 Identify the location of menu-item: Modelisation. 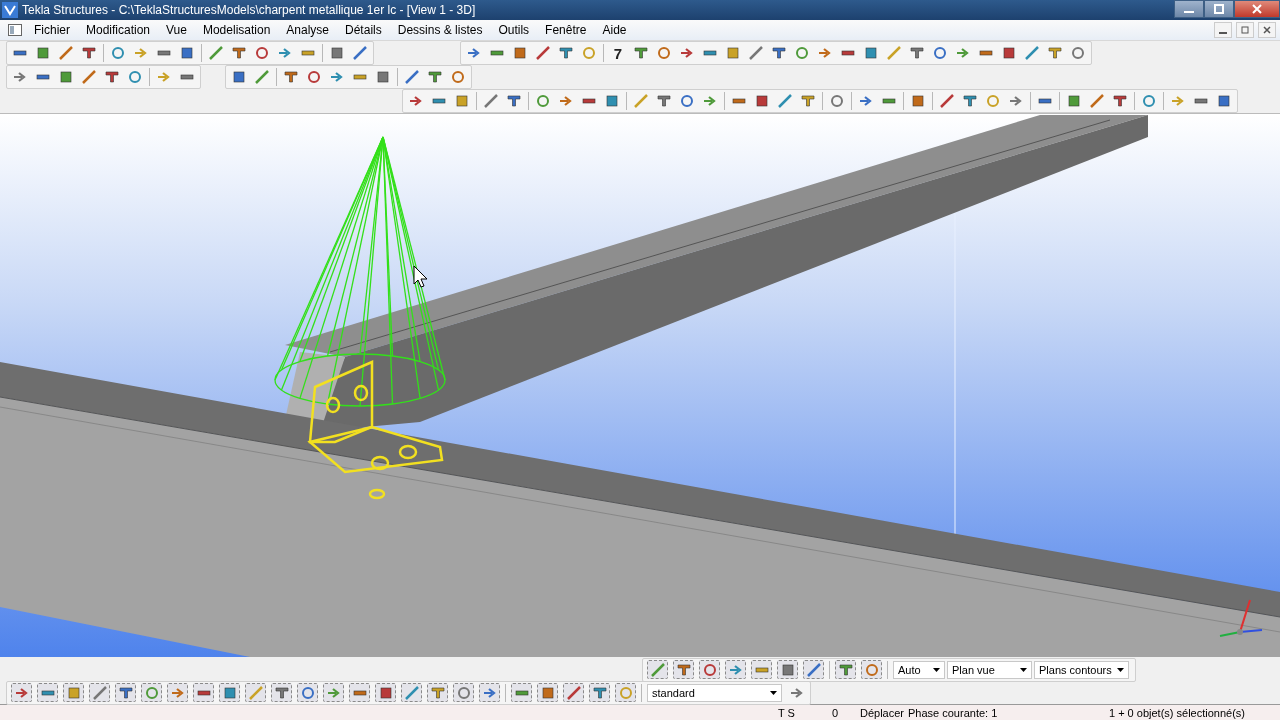
(236, 30).